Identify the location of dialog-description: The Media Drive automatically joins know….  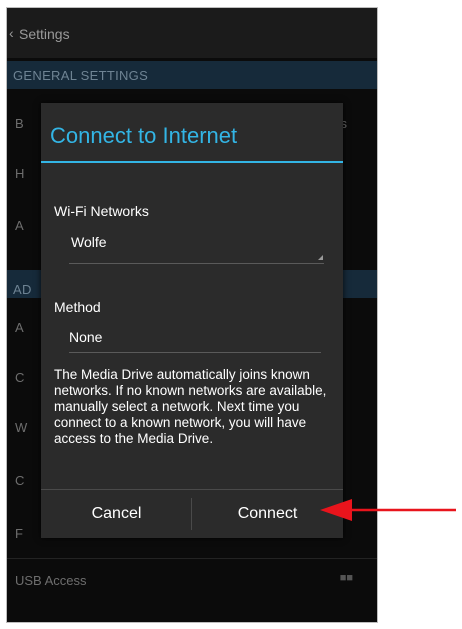
(190, 406).